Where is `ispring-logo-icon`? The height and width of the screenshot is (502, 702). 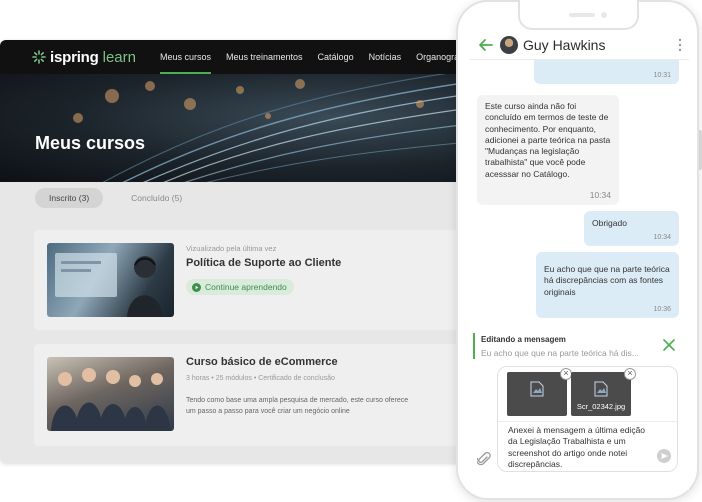
ispring-logo-icon is located at coordinates (39, 57).